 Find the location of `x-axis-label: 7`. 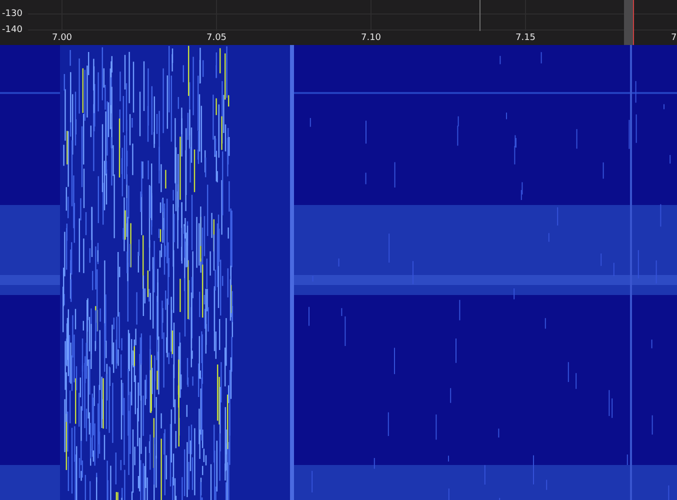

x-axis-label: 7 is located at coordinates (674, 38).